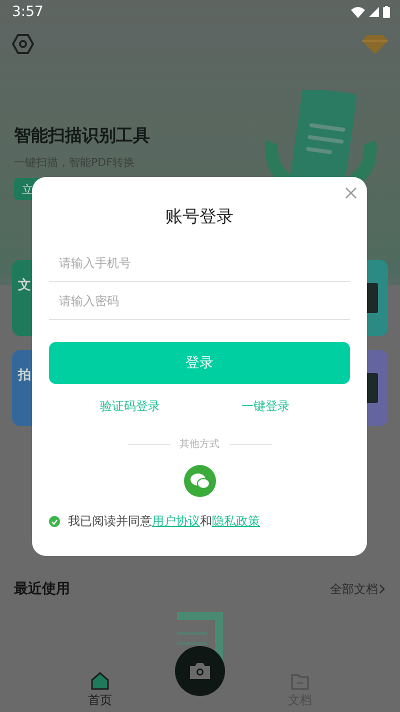 This screenshot has height=712, width=400. I want to click on hero-title: 智能扫描识别工具, so click(82, 136).